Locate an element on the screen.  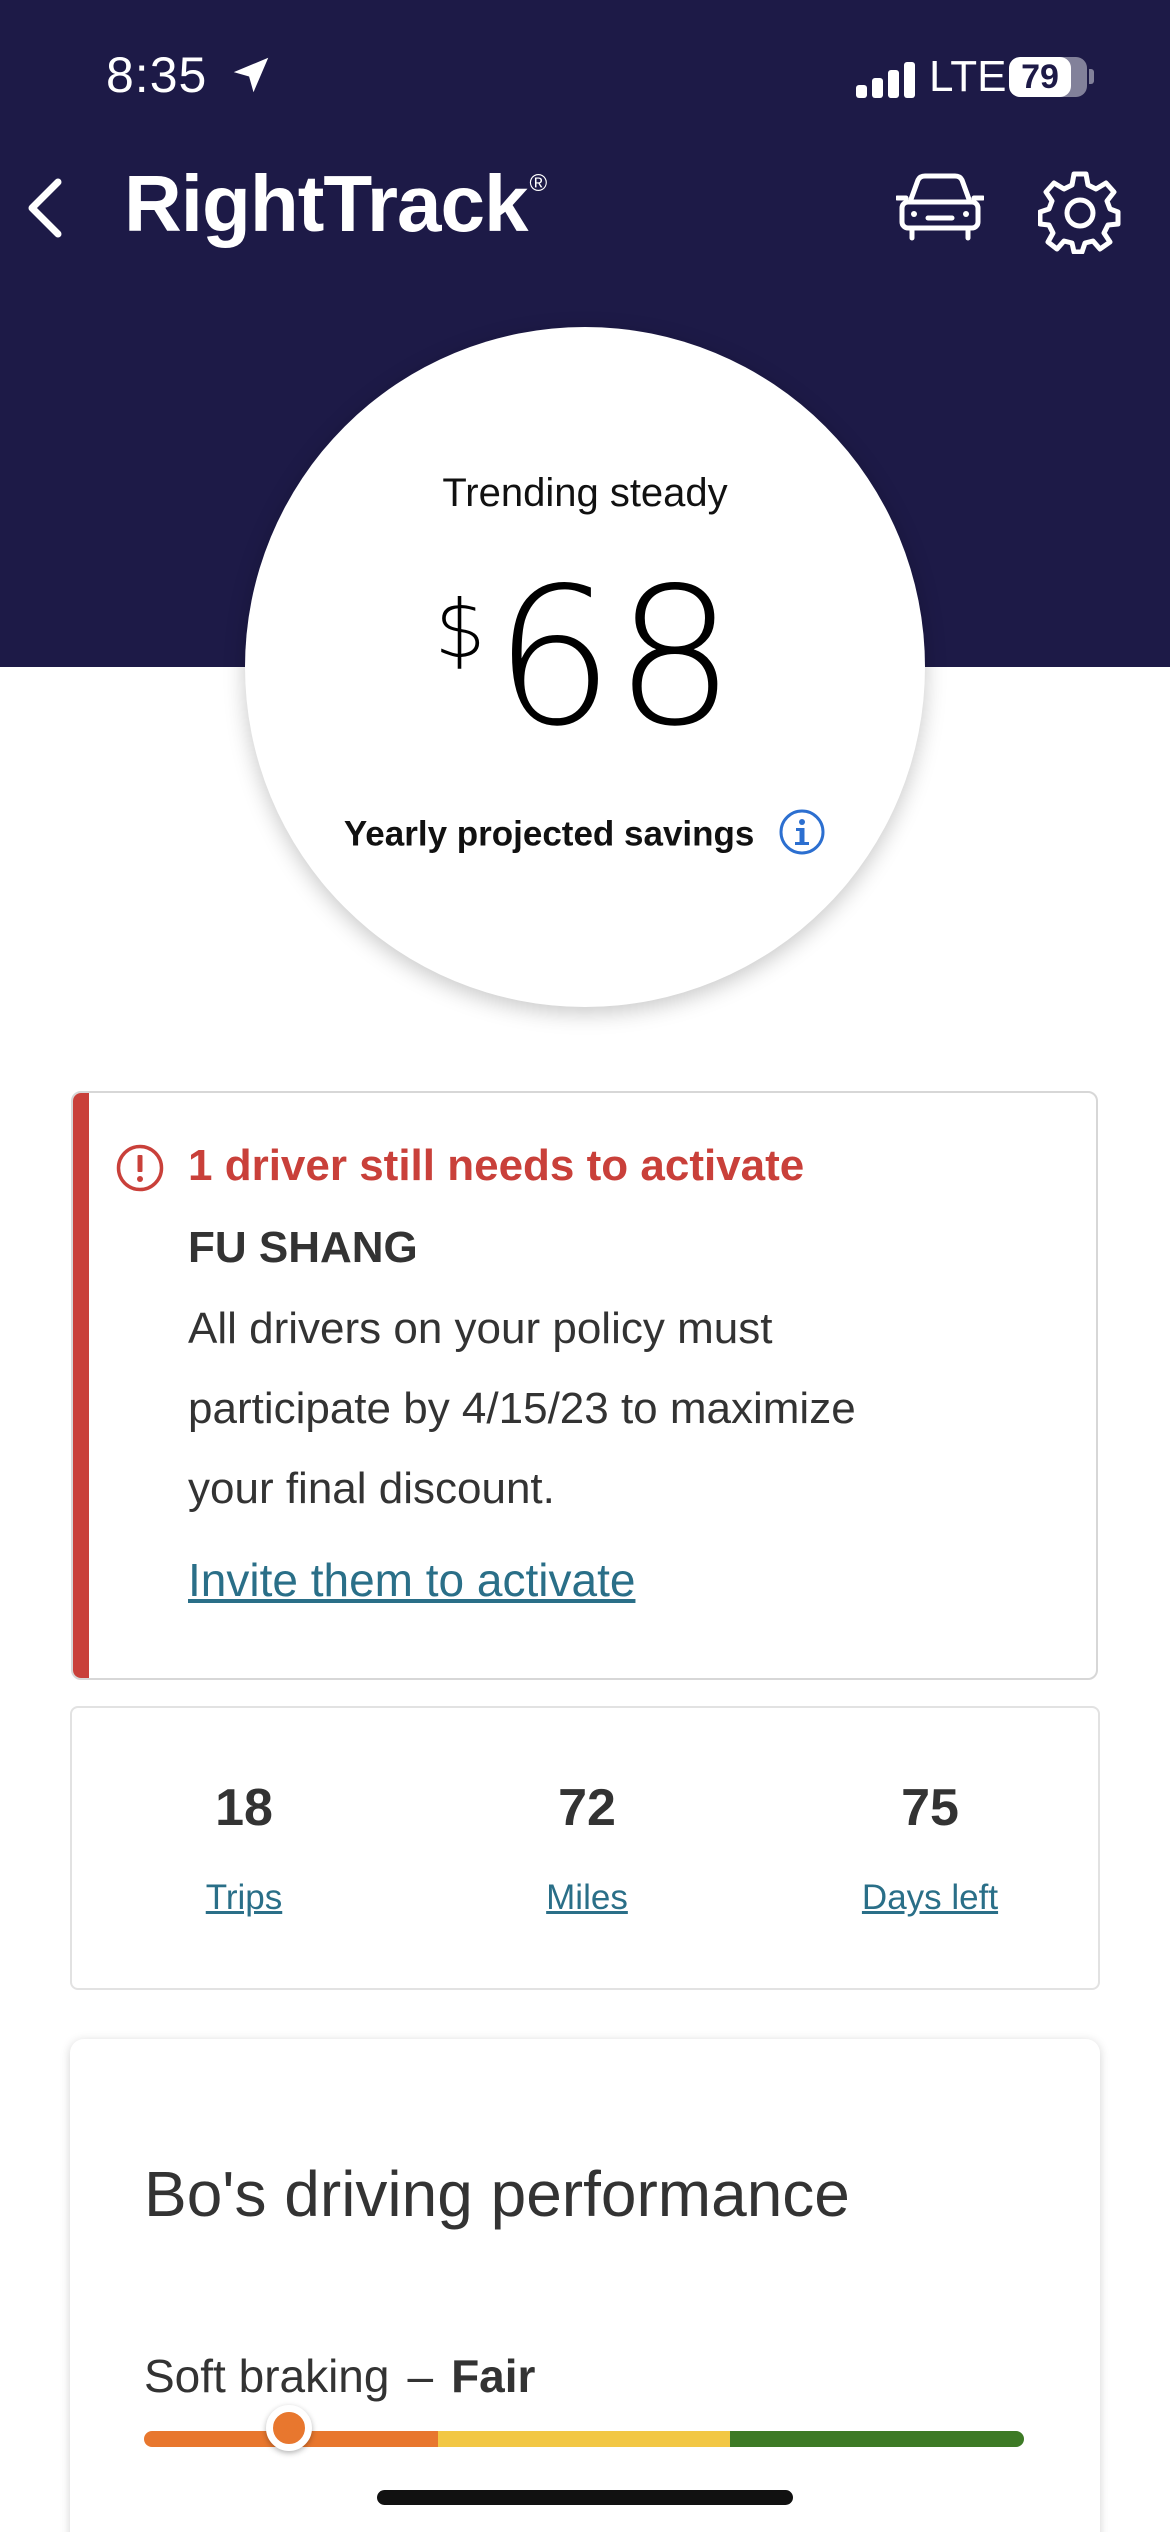
scale-segment-good is located at coordinates (877, 2439).